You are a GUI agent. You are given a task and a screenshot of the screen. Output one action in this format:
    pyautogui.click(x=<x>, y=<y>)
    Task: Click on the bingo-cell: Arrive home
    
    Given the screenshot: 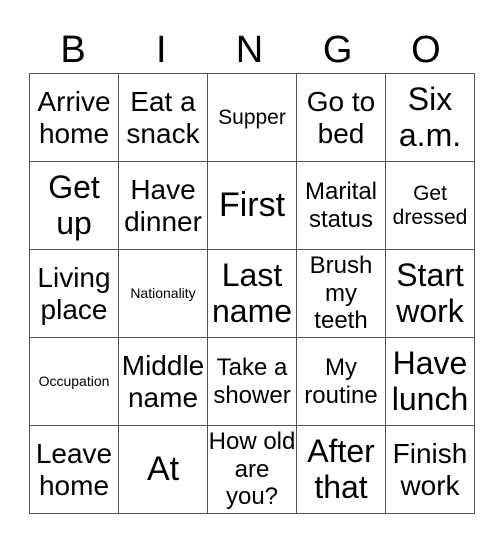 What is the action you would take?
    pyautogui.click(x=74, y=117)
    